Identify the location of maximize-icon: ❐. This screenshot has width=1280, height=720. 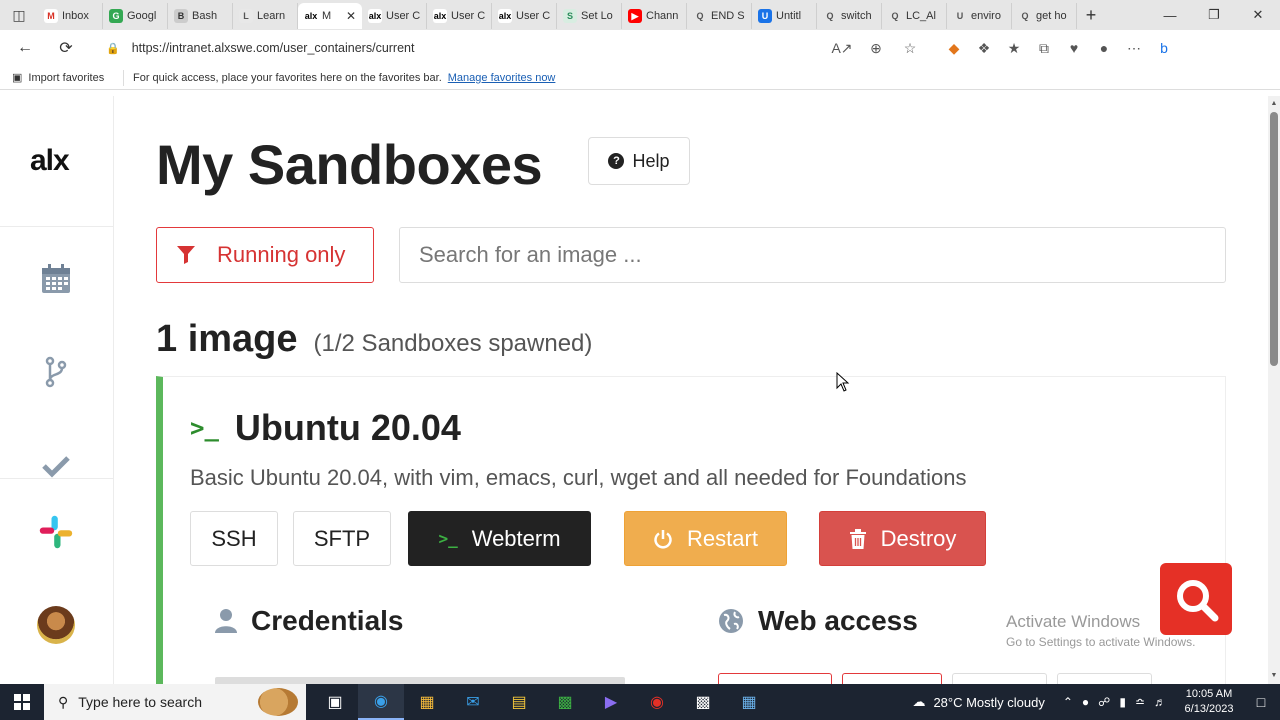
(1214, 15).